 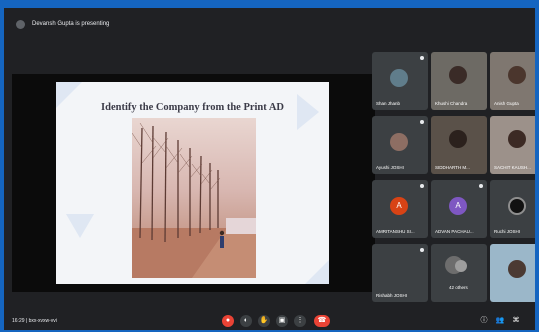 I want to click on activities-button: ⌘, so click(x=516, y=321).